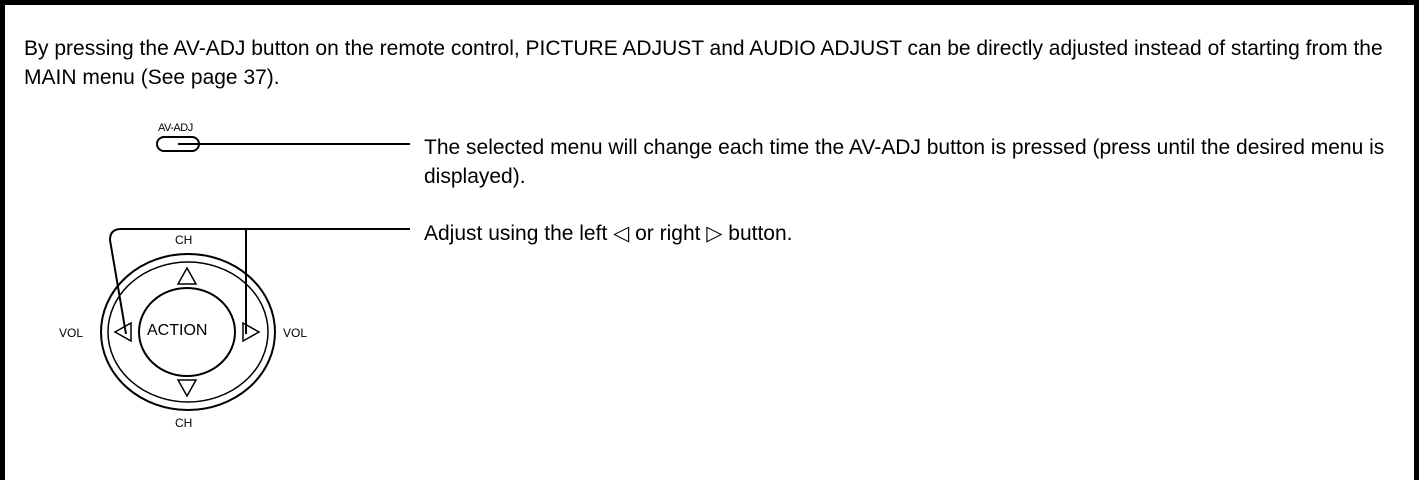 The width and height of the screenshot is (1419, 480). What do you see at coordinates (175, 128) in the screenshot?
I see `av-adj-label: AV-ADJ` at bounding box center [175, 128].